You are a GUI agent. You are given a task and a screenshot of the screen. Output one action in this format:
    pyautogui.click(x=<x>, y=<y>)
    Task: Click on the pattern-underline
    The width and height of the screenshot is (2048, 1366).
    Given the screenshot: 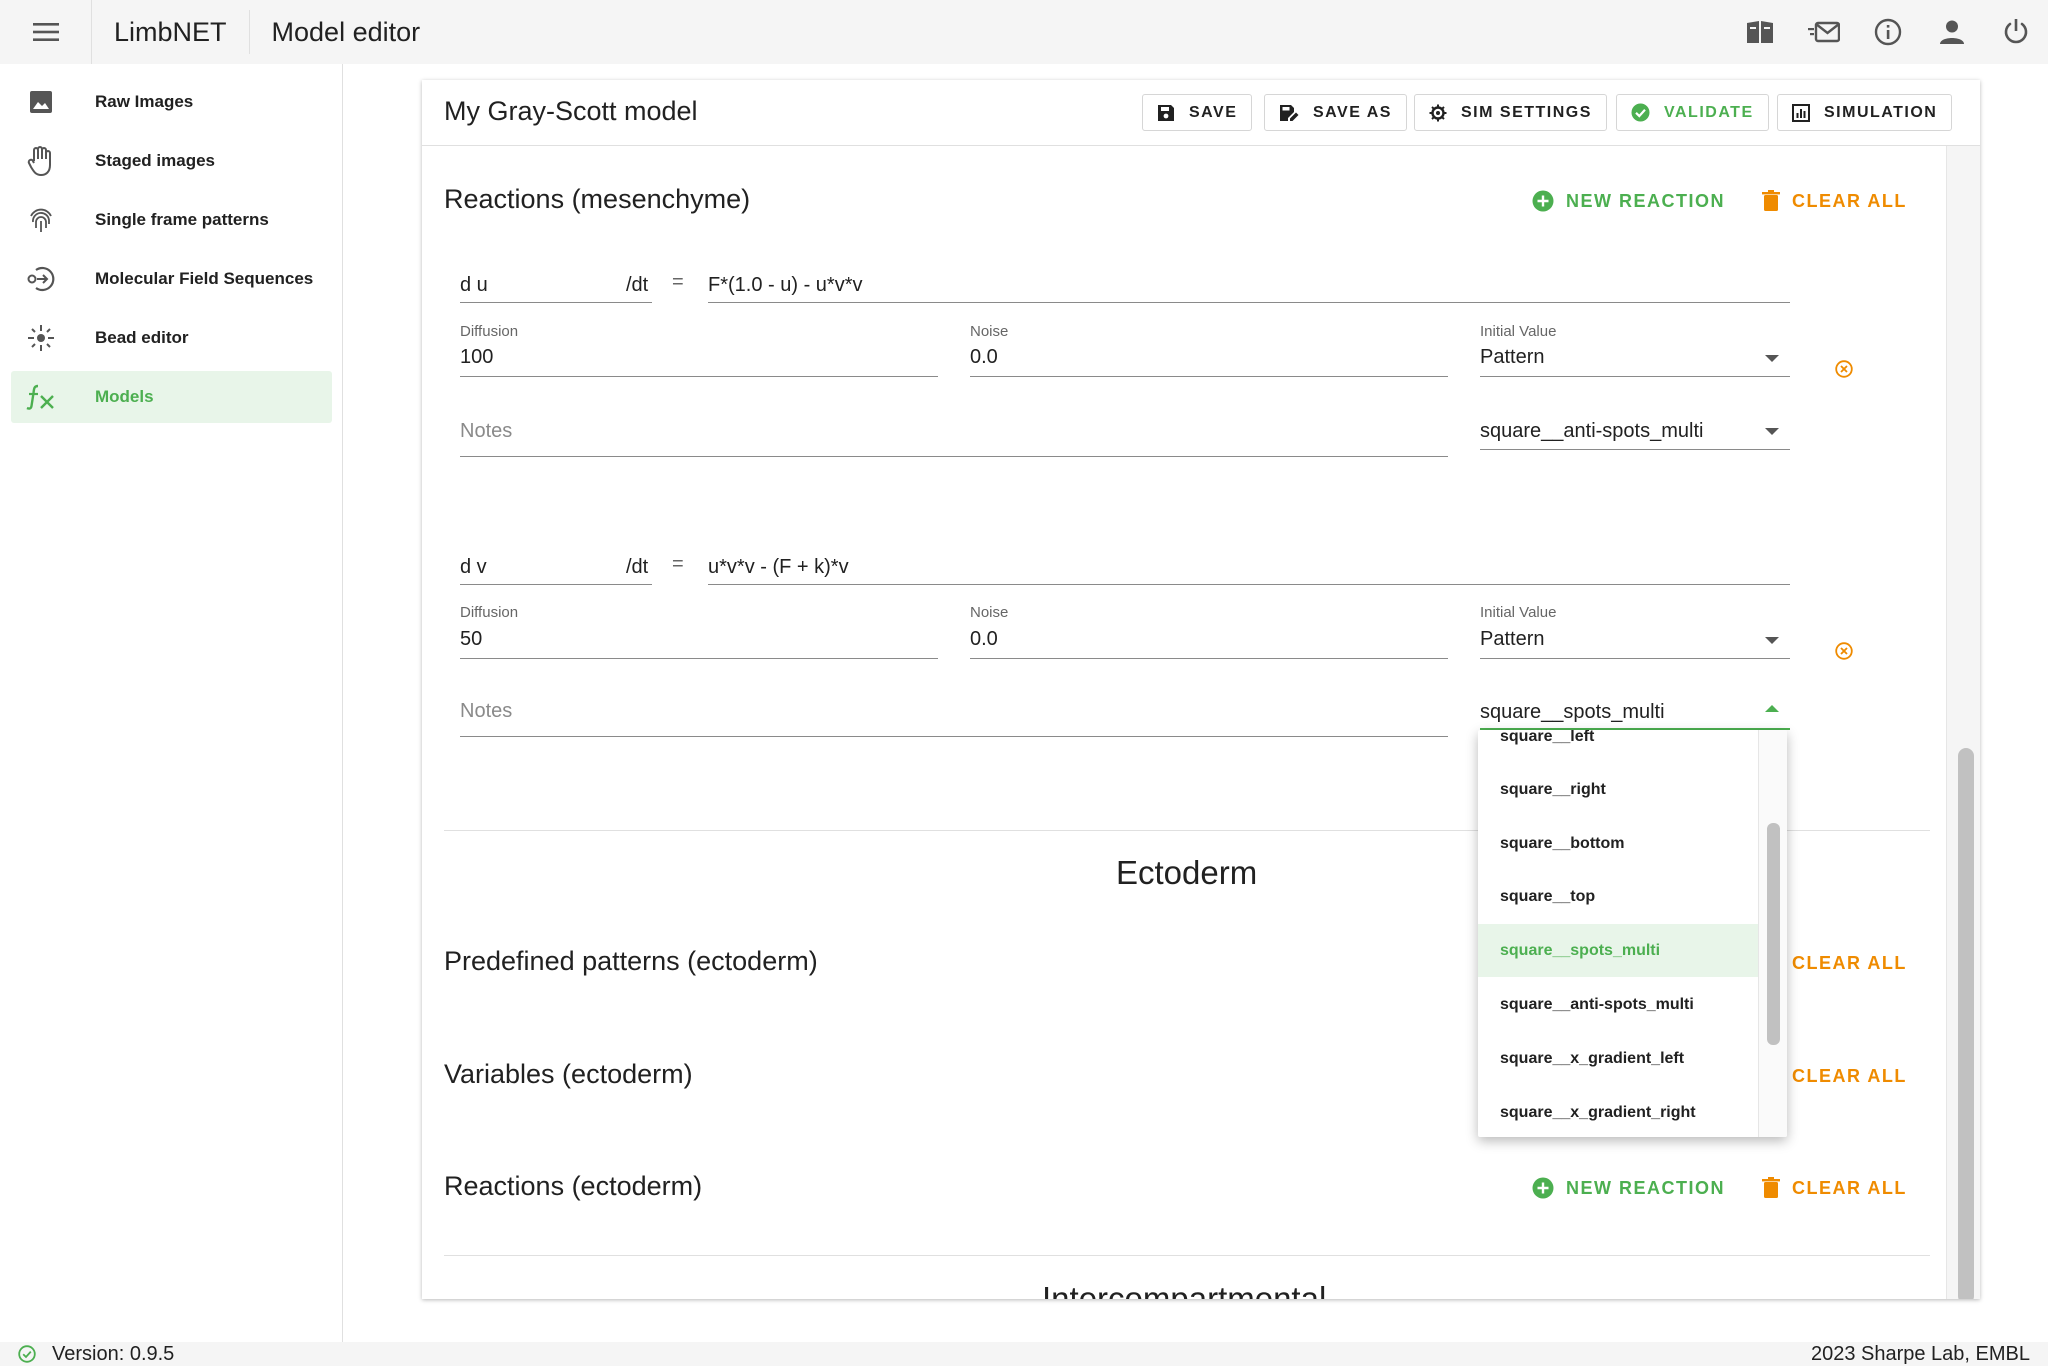 What is the action you would take?
    pyautogui.click(x=1635, y=449)
    